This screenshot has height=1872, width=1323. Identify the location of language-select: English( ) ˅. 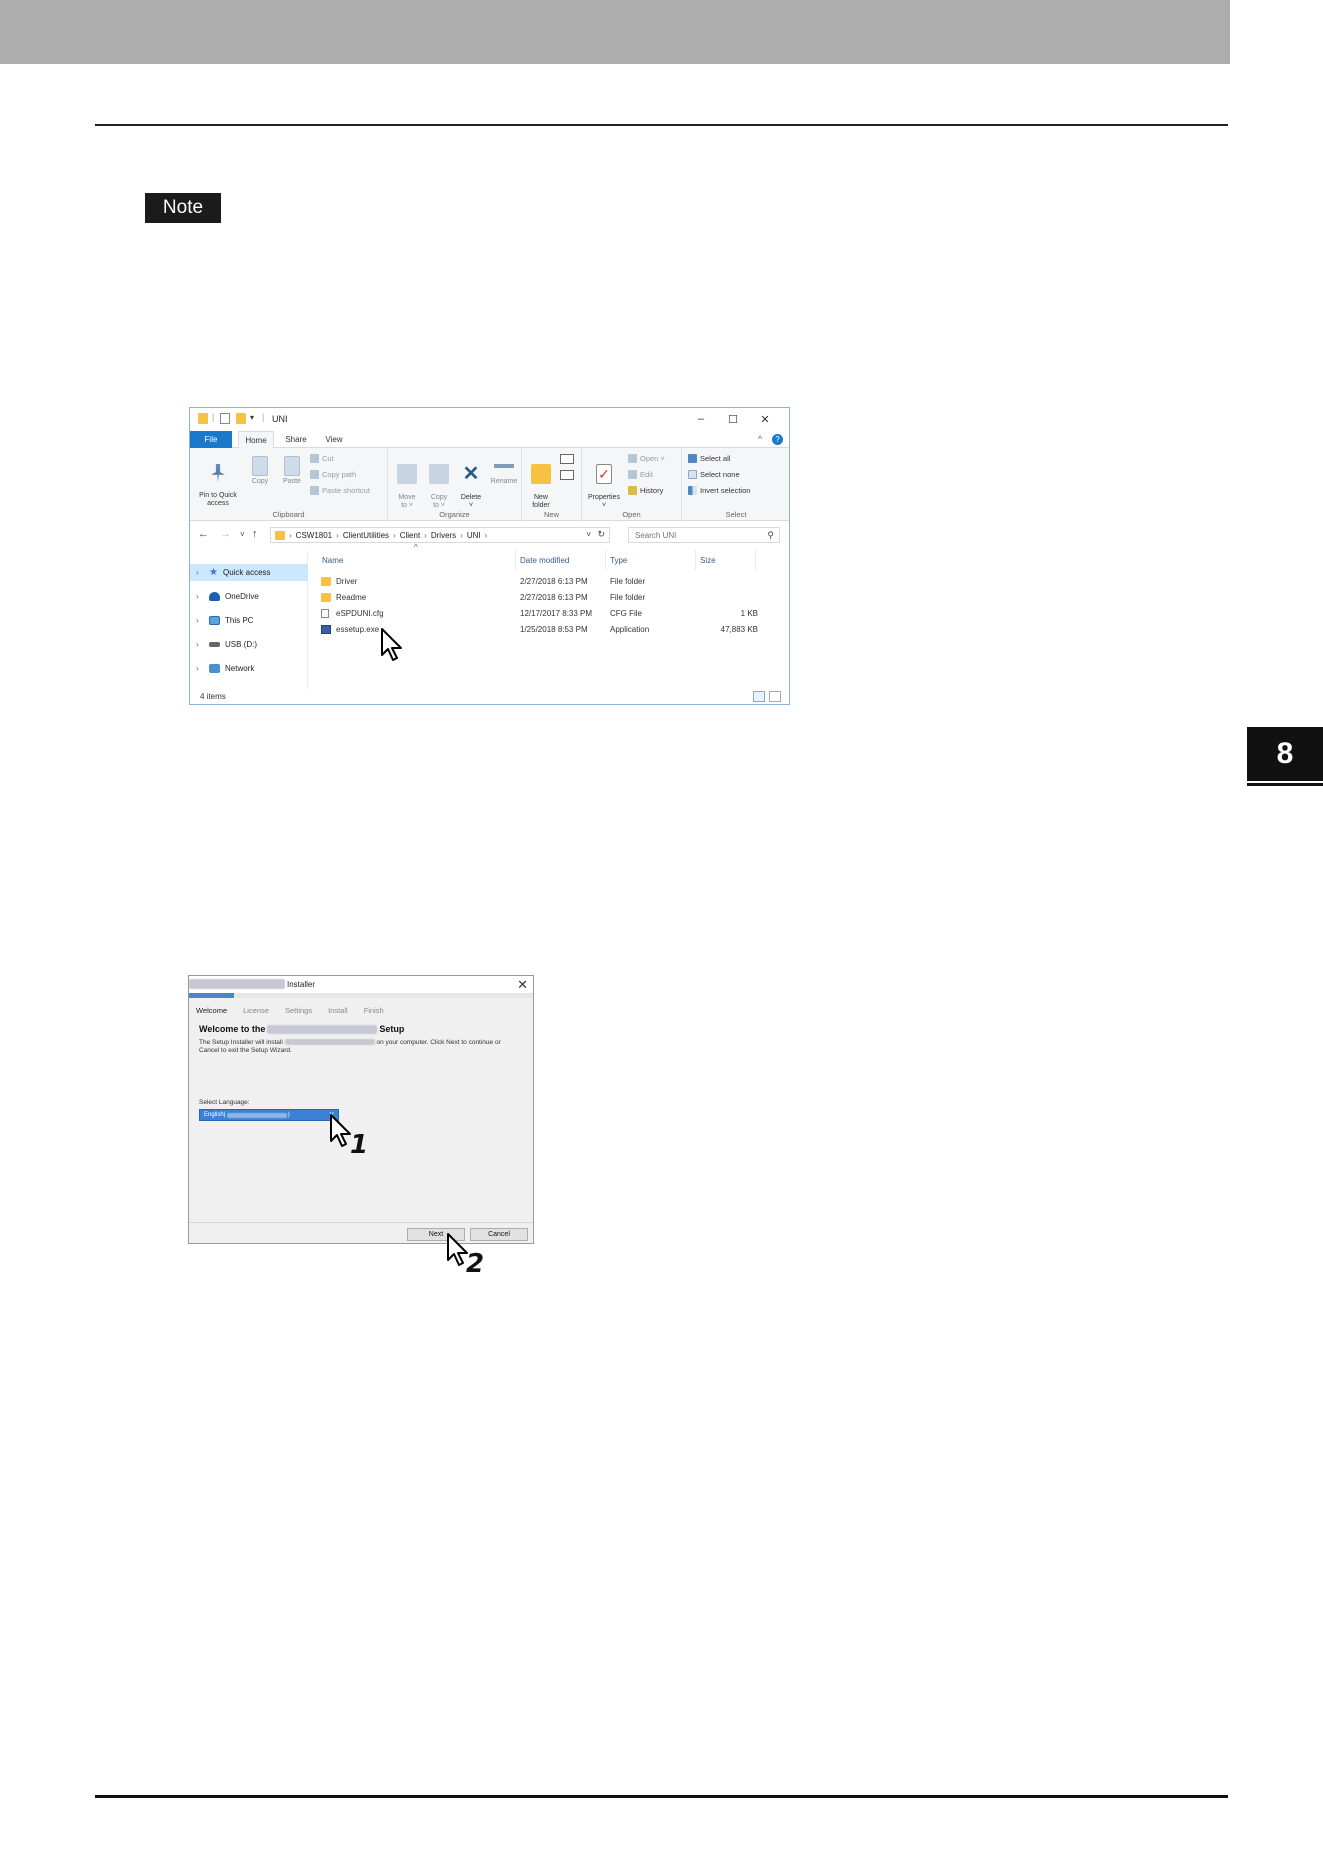
(269, 1115).